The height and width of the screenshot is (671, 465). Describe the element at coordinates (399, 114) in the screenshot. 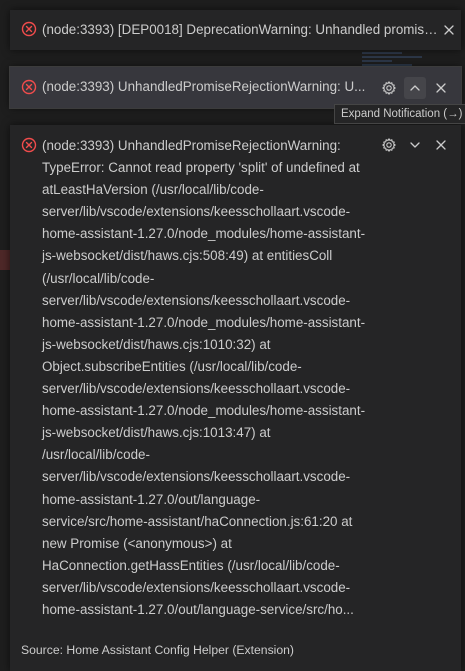

I see `expand-notification-tooltip: Expand Notification (→)` at that location.